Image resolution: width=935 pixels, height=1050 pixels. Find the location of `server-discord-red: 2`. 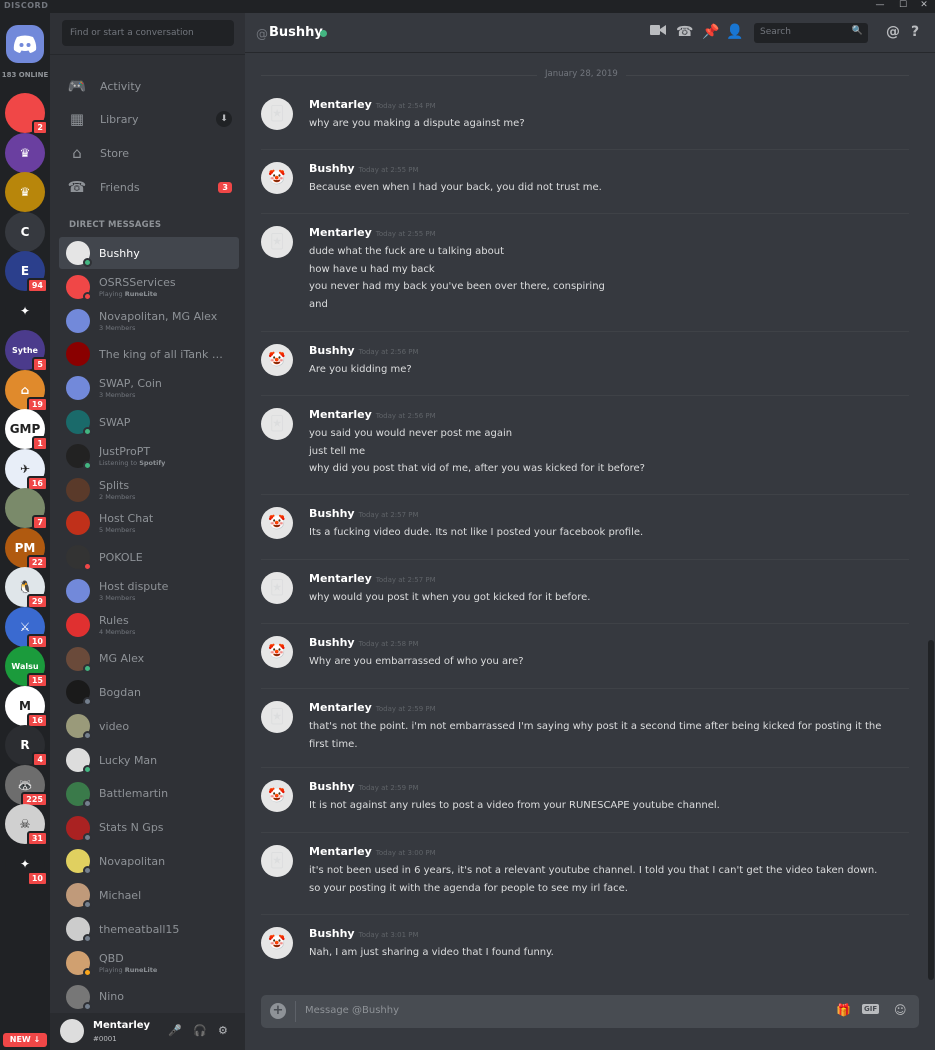

server-discord-red: 2 is located at coordinates (26, 114).